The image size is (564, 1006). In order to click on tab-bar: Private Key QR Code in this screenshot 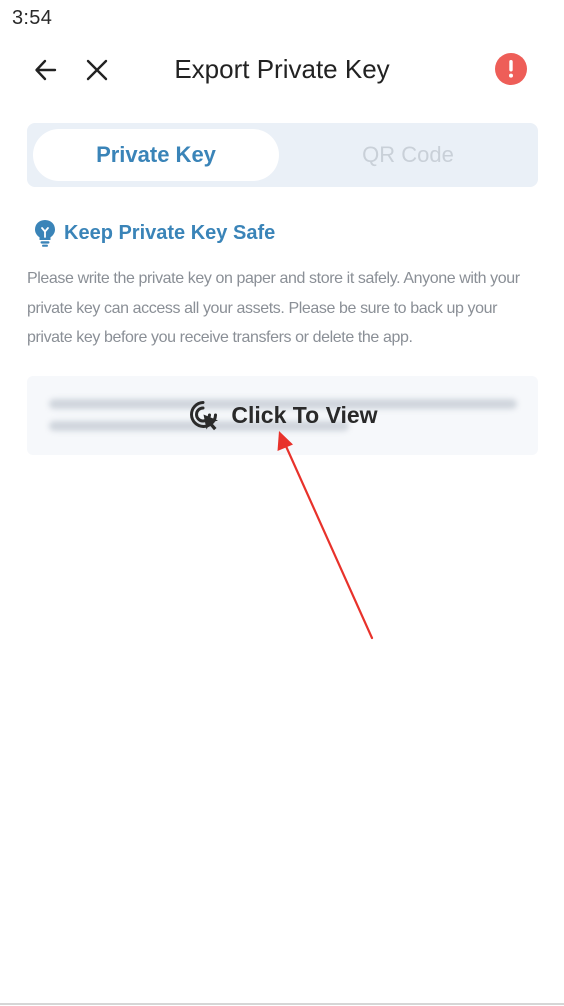, I will do `click(282, 155)`.